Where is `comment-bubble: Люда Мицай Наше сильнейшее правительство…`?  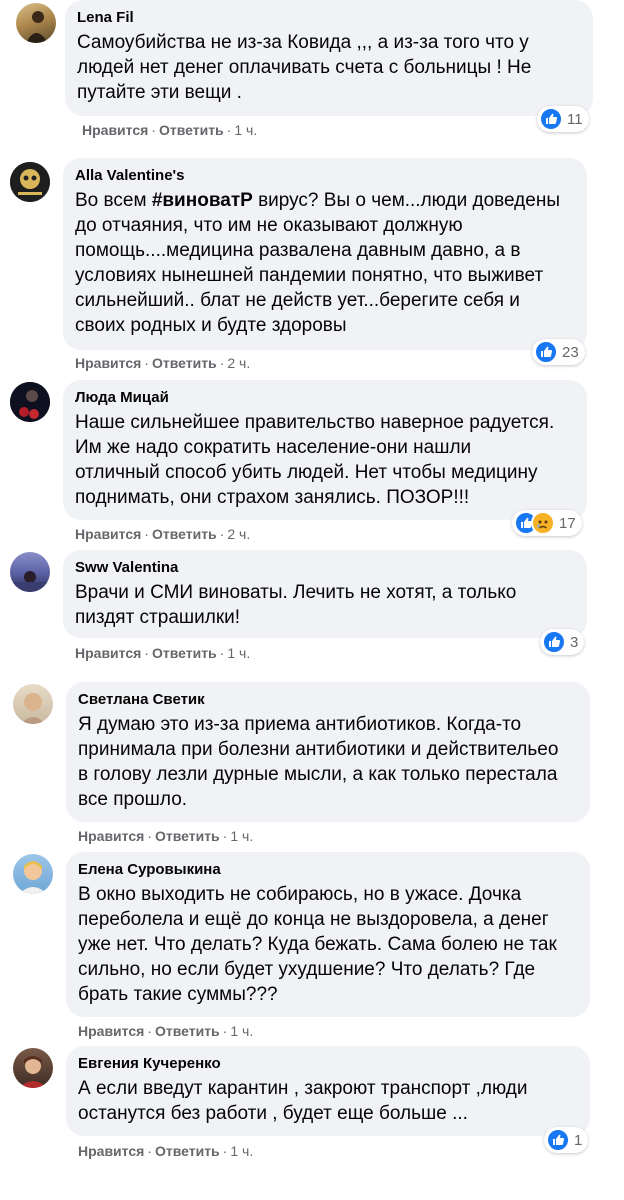 comment-bubble: Люда Мицай Наше сильнейшее правительство… is located at coordinates (325, 450).